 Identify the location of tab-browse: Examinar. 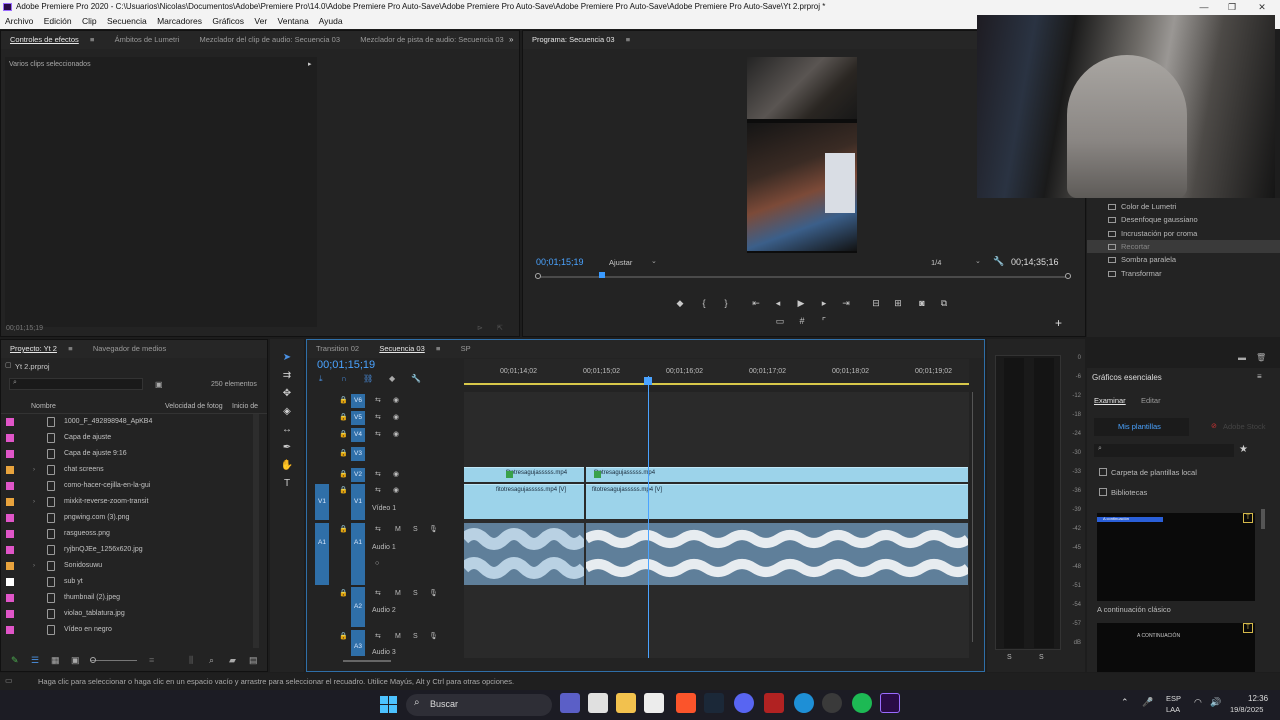
(1110, 400).